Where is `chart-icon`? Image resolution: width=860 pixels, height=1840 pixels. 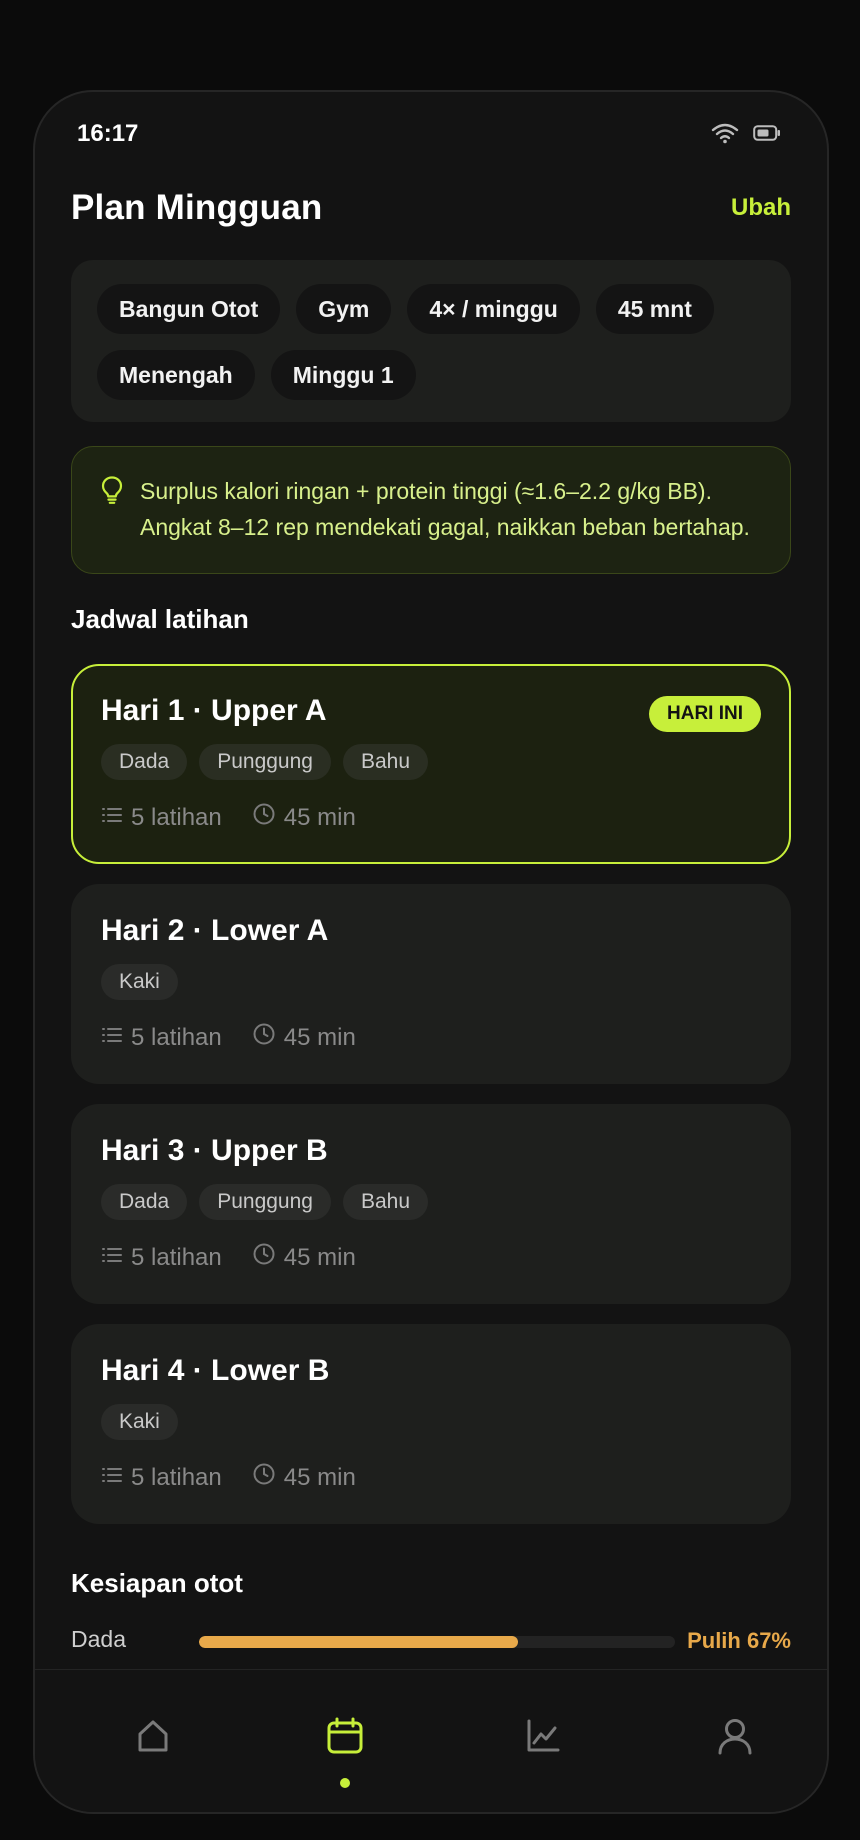 chart-icon is located at coordinates (543, 1738).